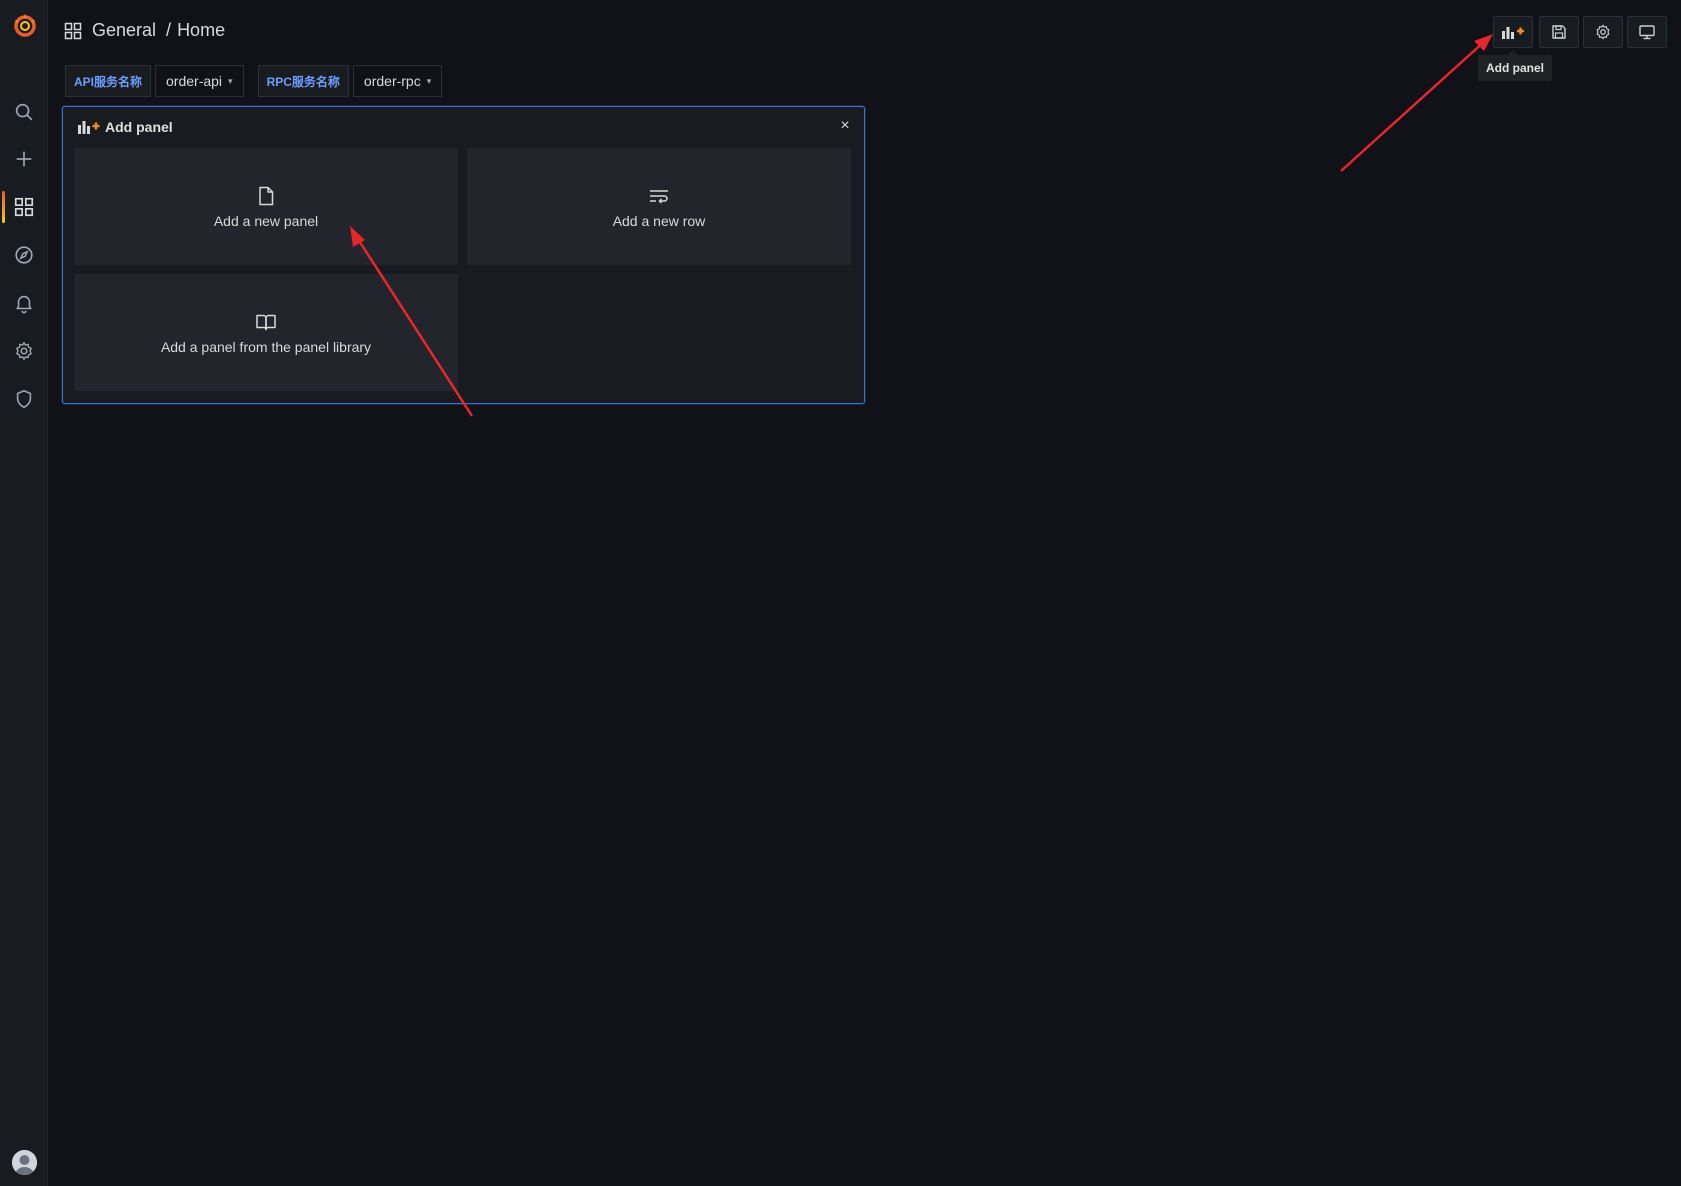  I want to click on add-from-library-option: Add a panel from the panel library, so click(266, 332).